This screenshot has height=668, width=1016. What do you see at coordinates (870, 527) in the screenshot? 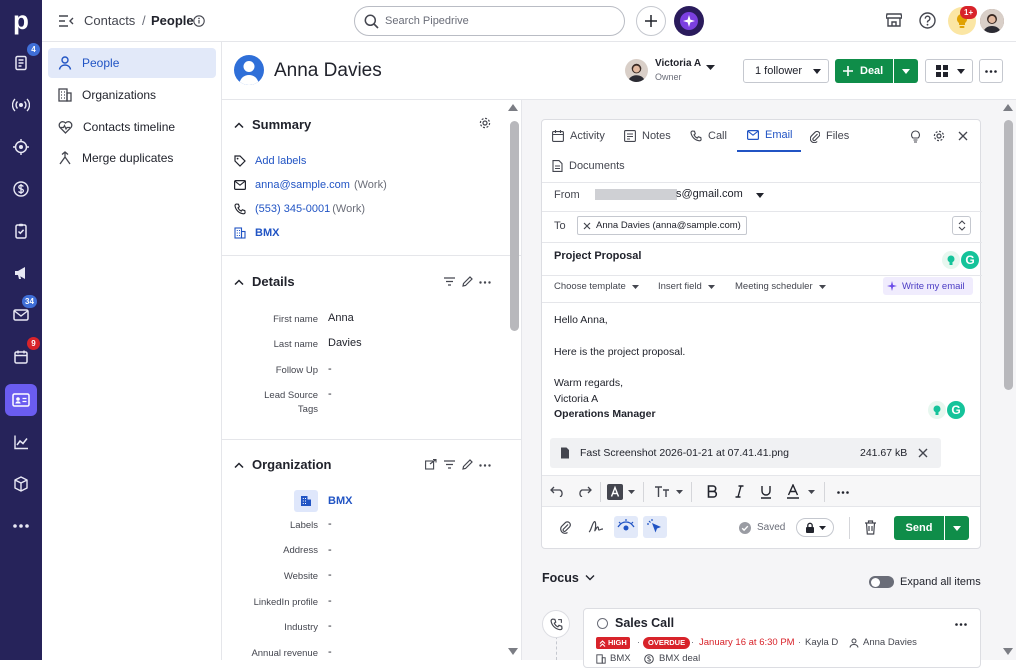
I see `trash-icon` at bounding box center [870, 527].